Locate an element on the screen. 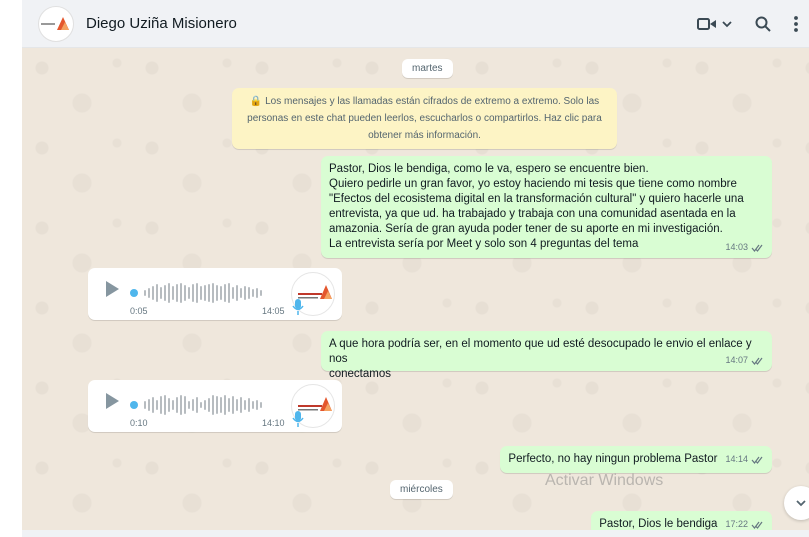 The image size is (809, 537). contact-name: Diego Uziña Misionero is located at coordinates (391, 23).